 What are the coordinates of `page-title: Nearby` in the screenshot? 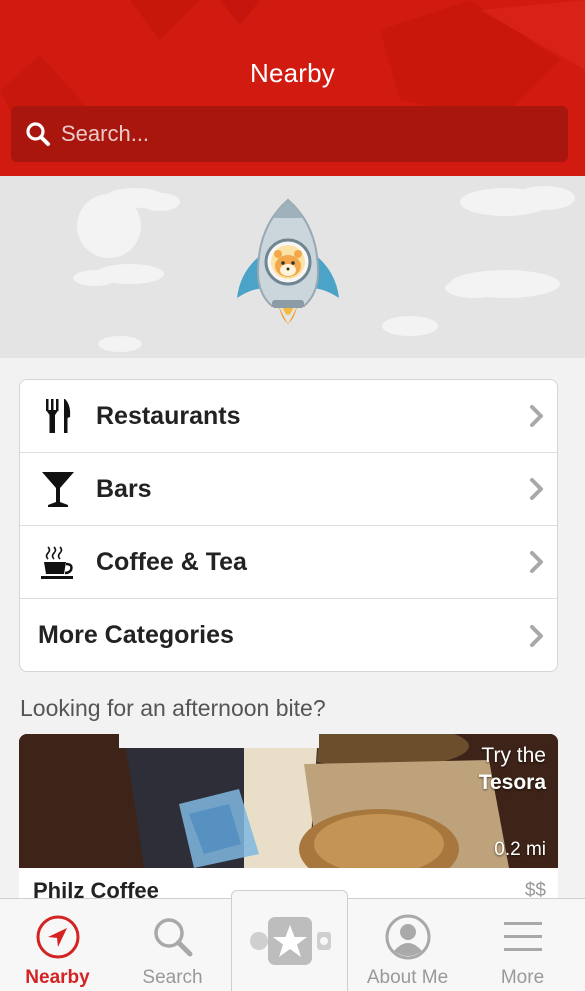 It's located at (292, 73).